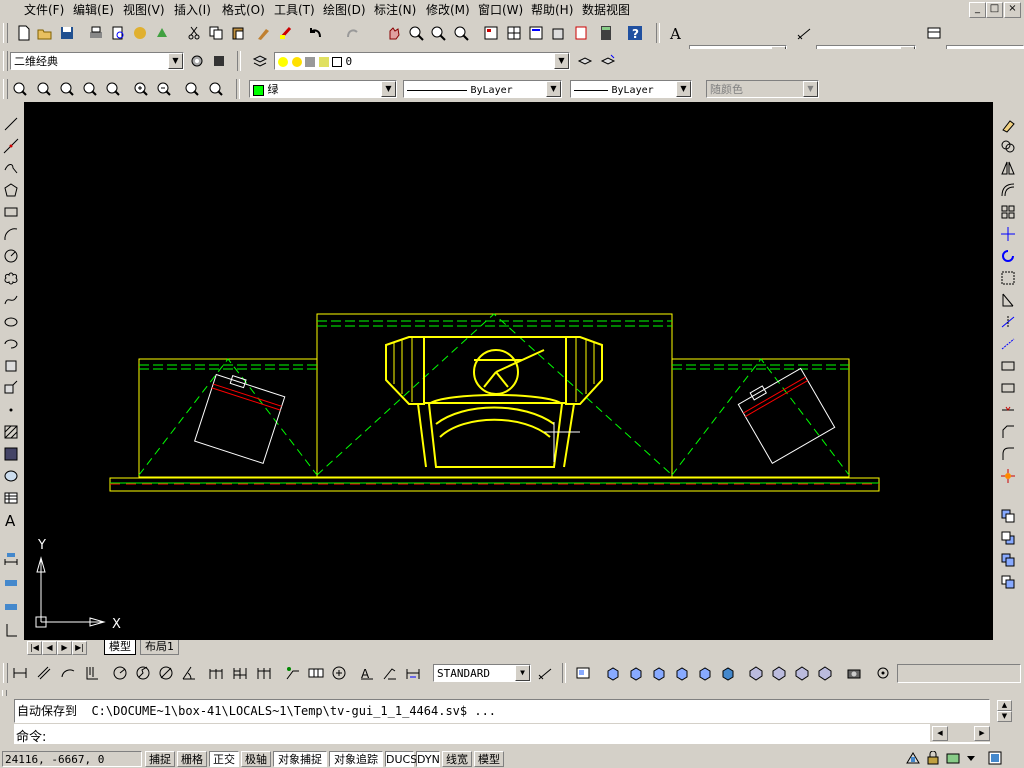 Image resolution: width=1024 pixels, height=768 pixels. What do you see at coordinates (1008, 234) in the screenshot?
I see `move-icon` at bounding box center [1008, 234].